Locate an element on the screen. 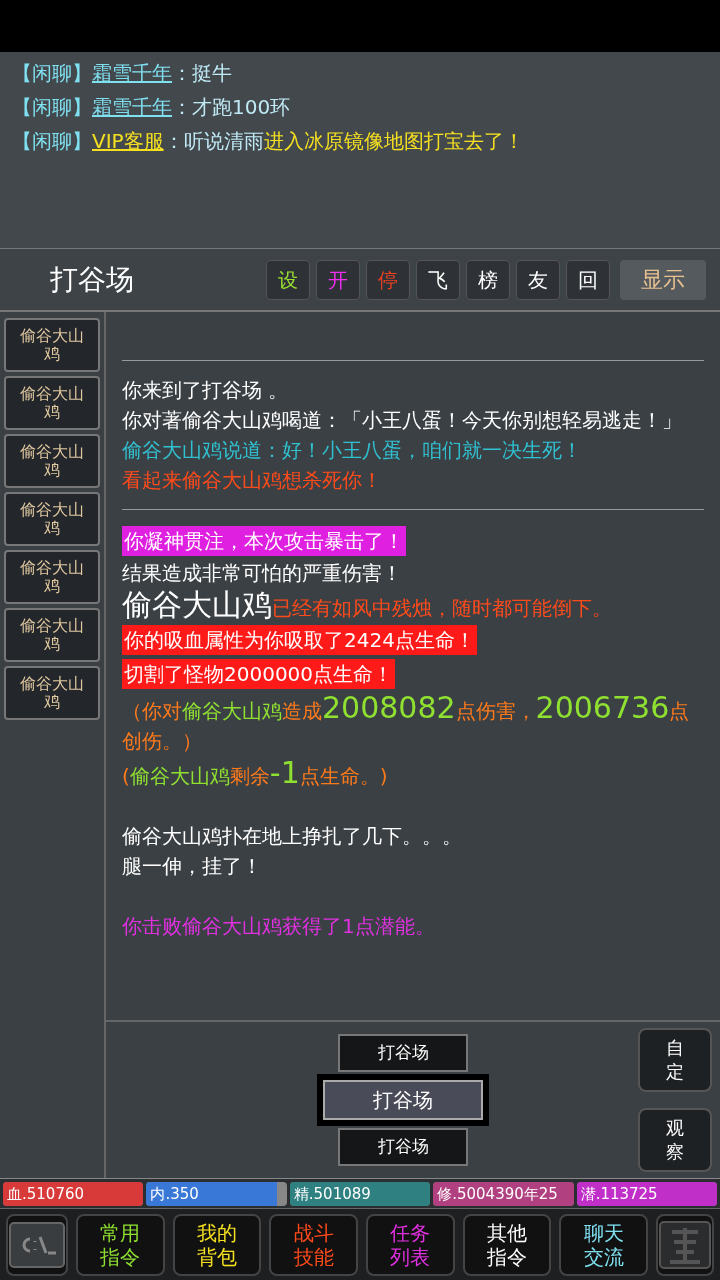 The image size is (720, 1280). menu-button: 战斗技能 is located at coordinates (313, 1244).